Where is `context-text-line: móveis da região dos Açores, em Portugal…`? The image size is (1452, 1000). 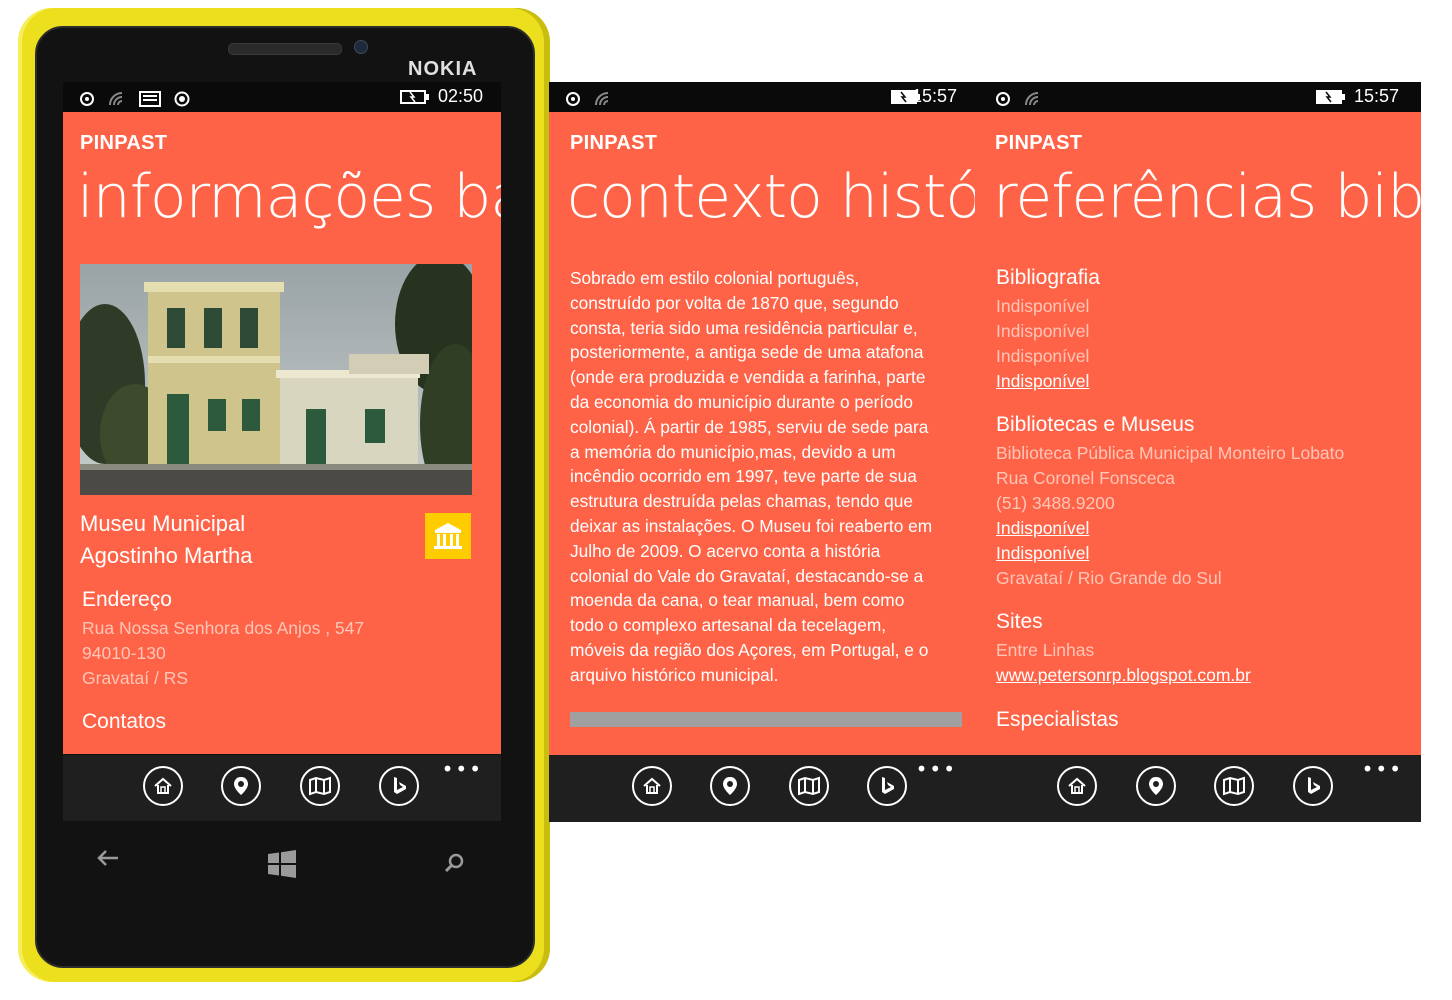 context-text-line: móveis da região dos Açores, em Portugal… is located at coordinates (749, 649).